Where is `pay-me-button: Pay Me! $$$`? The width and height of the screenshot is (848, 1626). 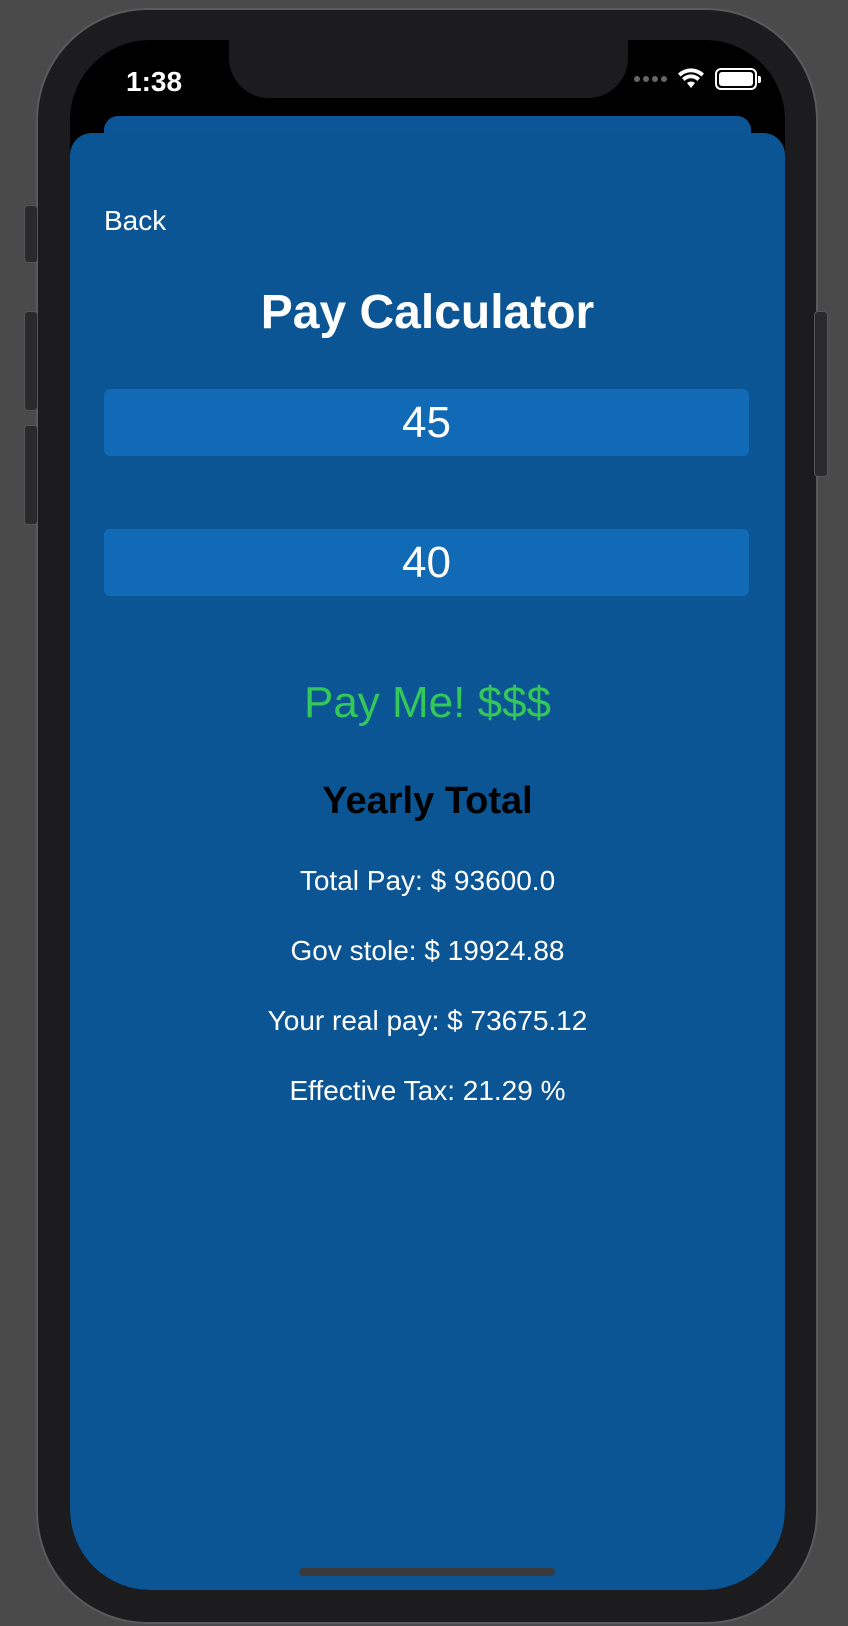
pay-me-button: Pay Me! $$$ is located at coordinates (427, 703).